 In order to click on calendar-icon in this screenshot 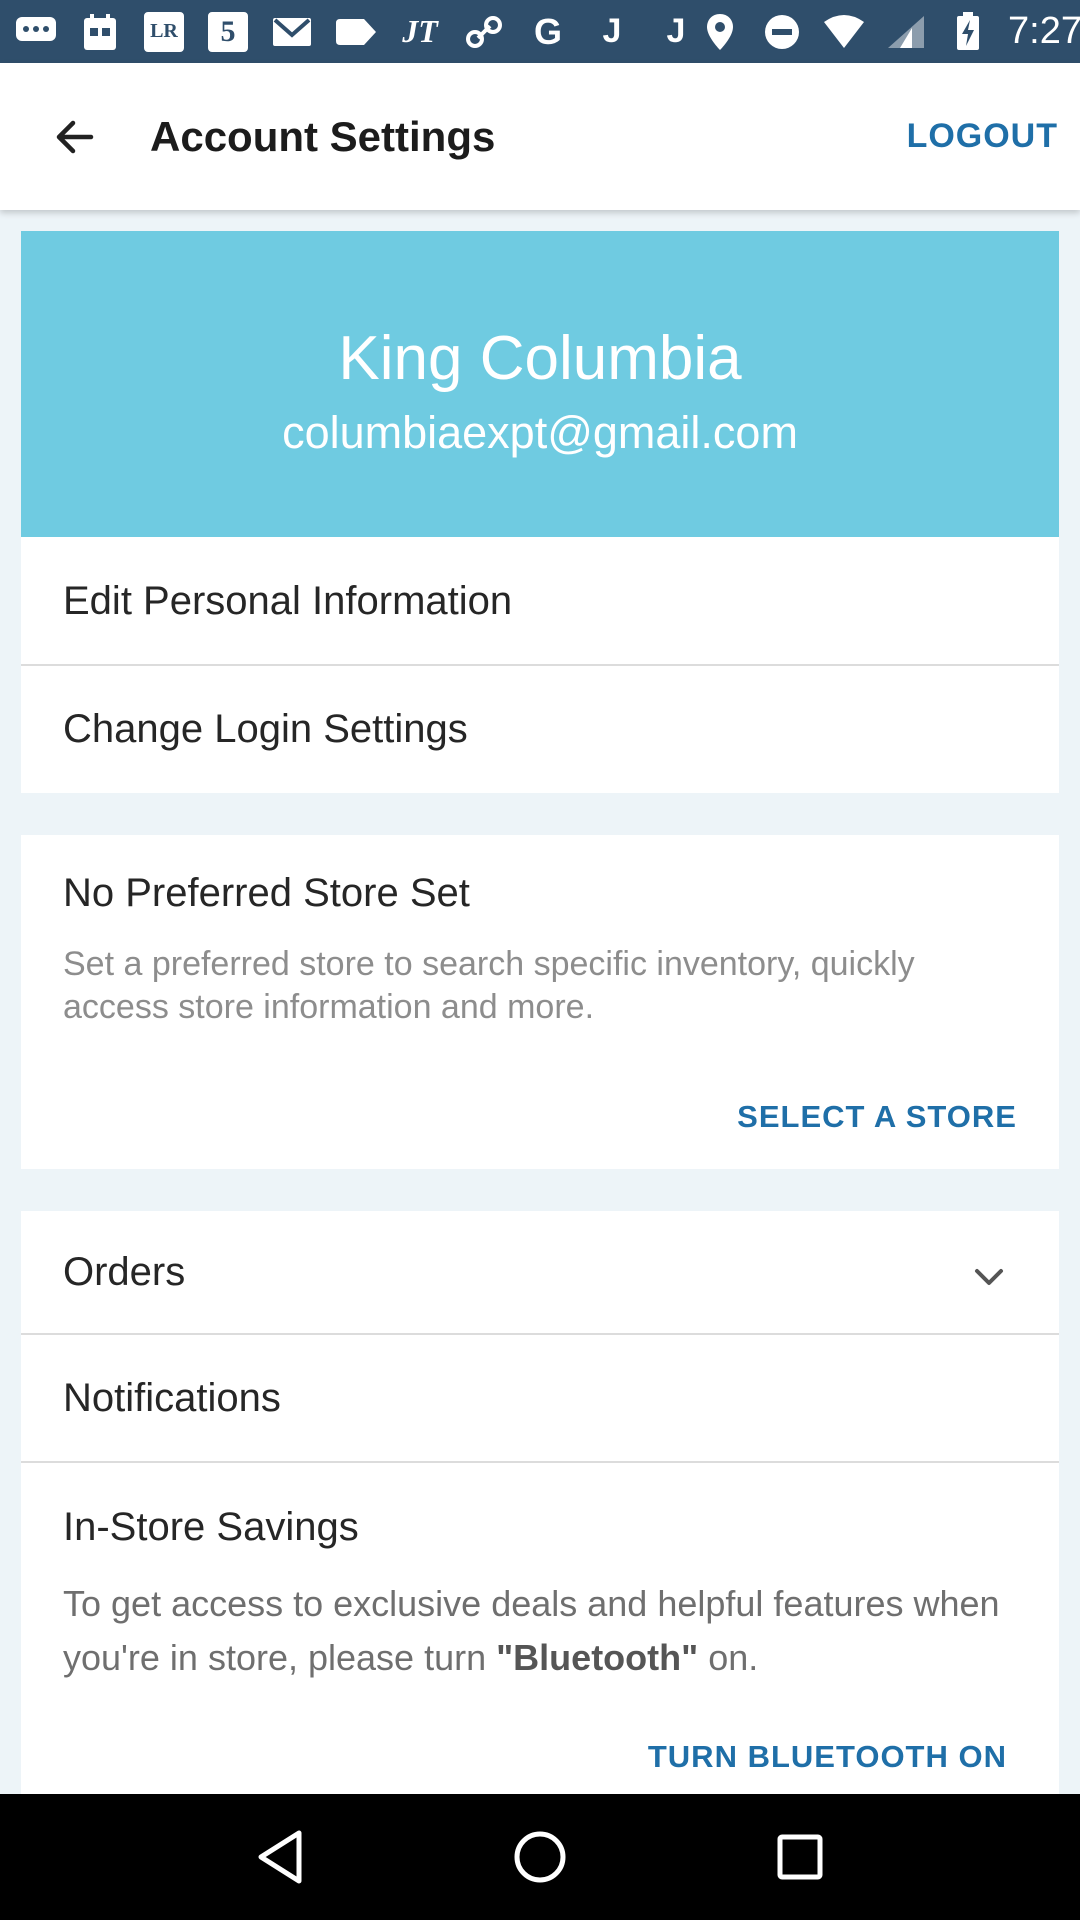, I will do `click(100, 32)`.